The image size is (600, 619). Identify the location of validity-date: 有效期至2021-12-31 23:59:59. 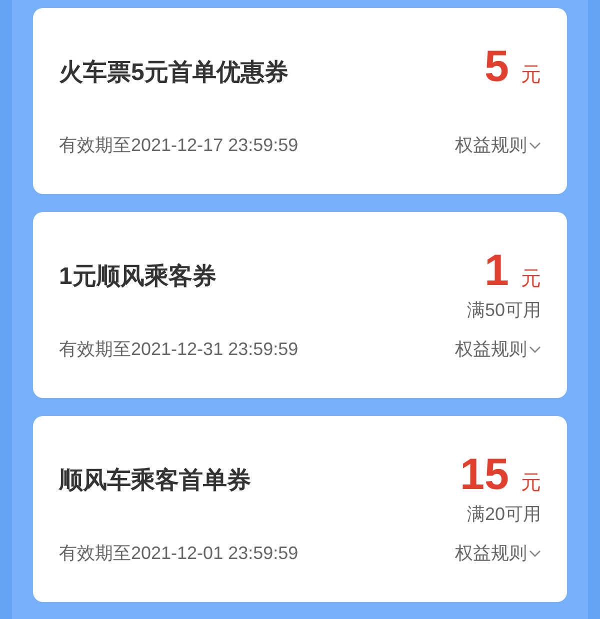
(178, 349).